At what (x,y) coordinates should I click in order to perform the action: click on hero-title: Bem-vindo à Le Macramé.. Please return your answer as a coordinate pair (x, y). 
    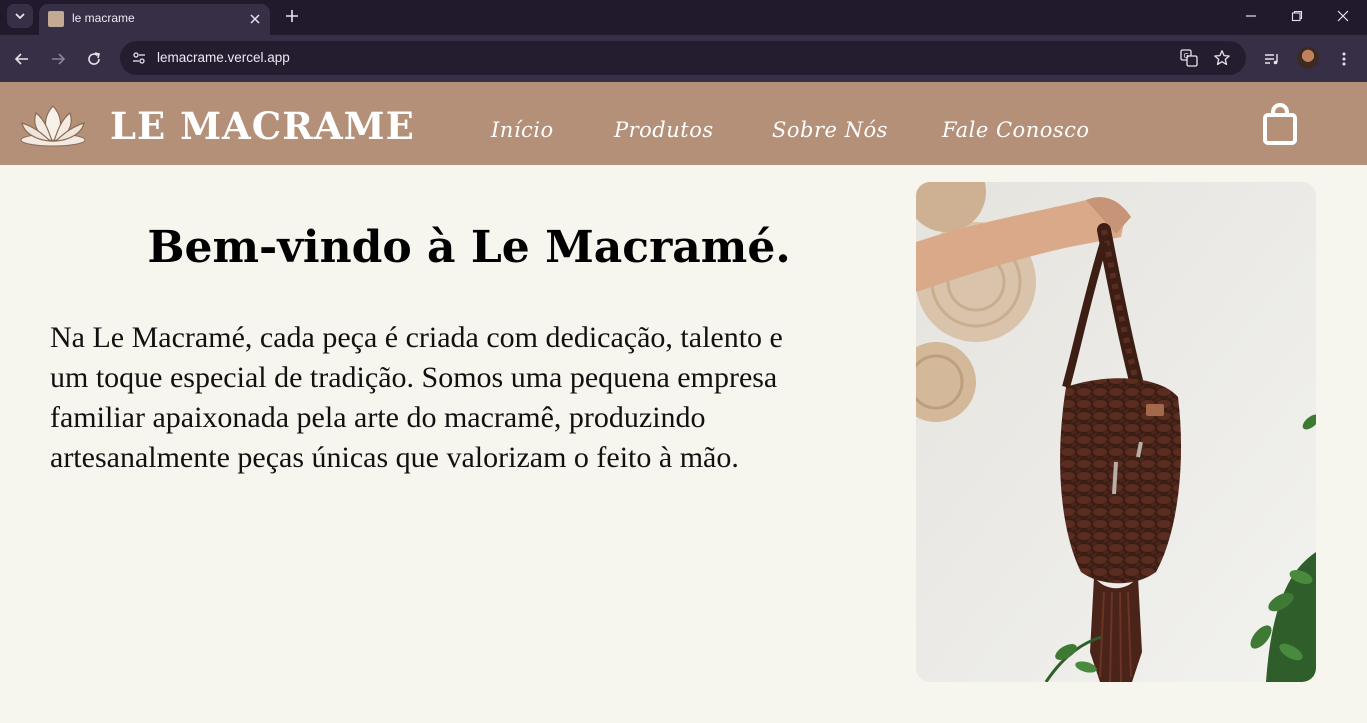
    Looking at the image, I should click on (469, 247).